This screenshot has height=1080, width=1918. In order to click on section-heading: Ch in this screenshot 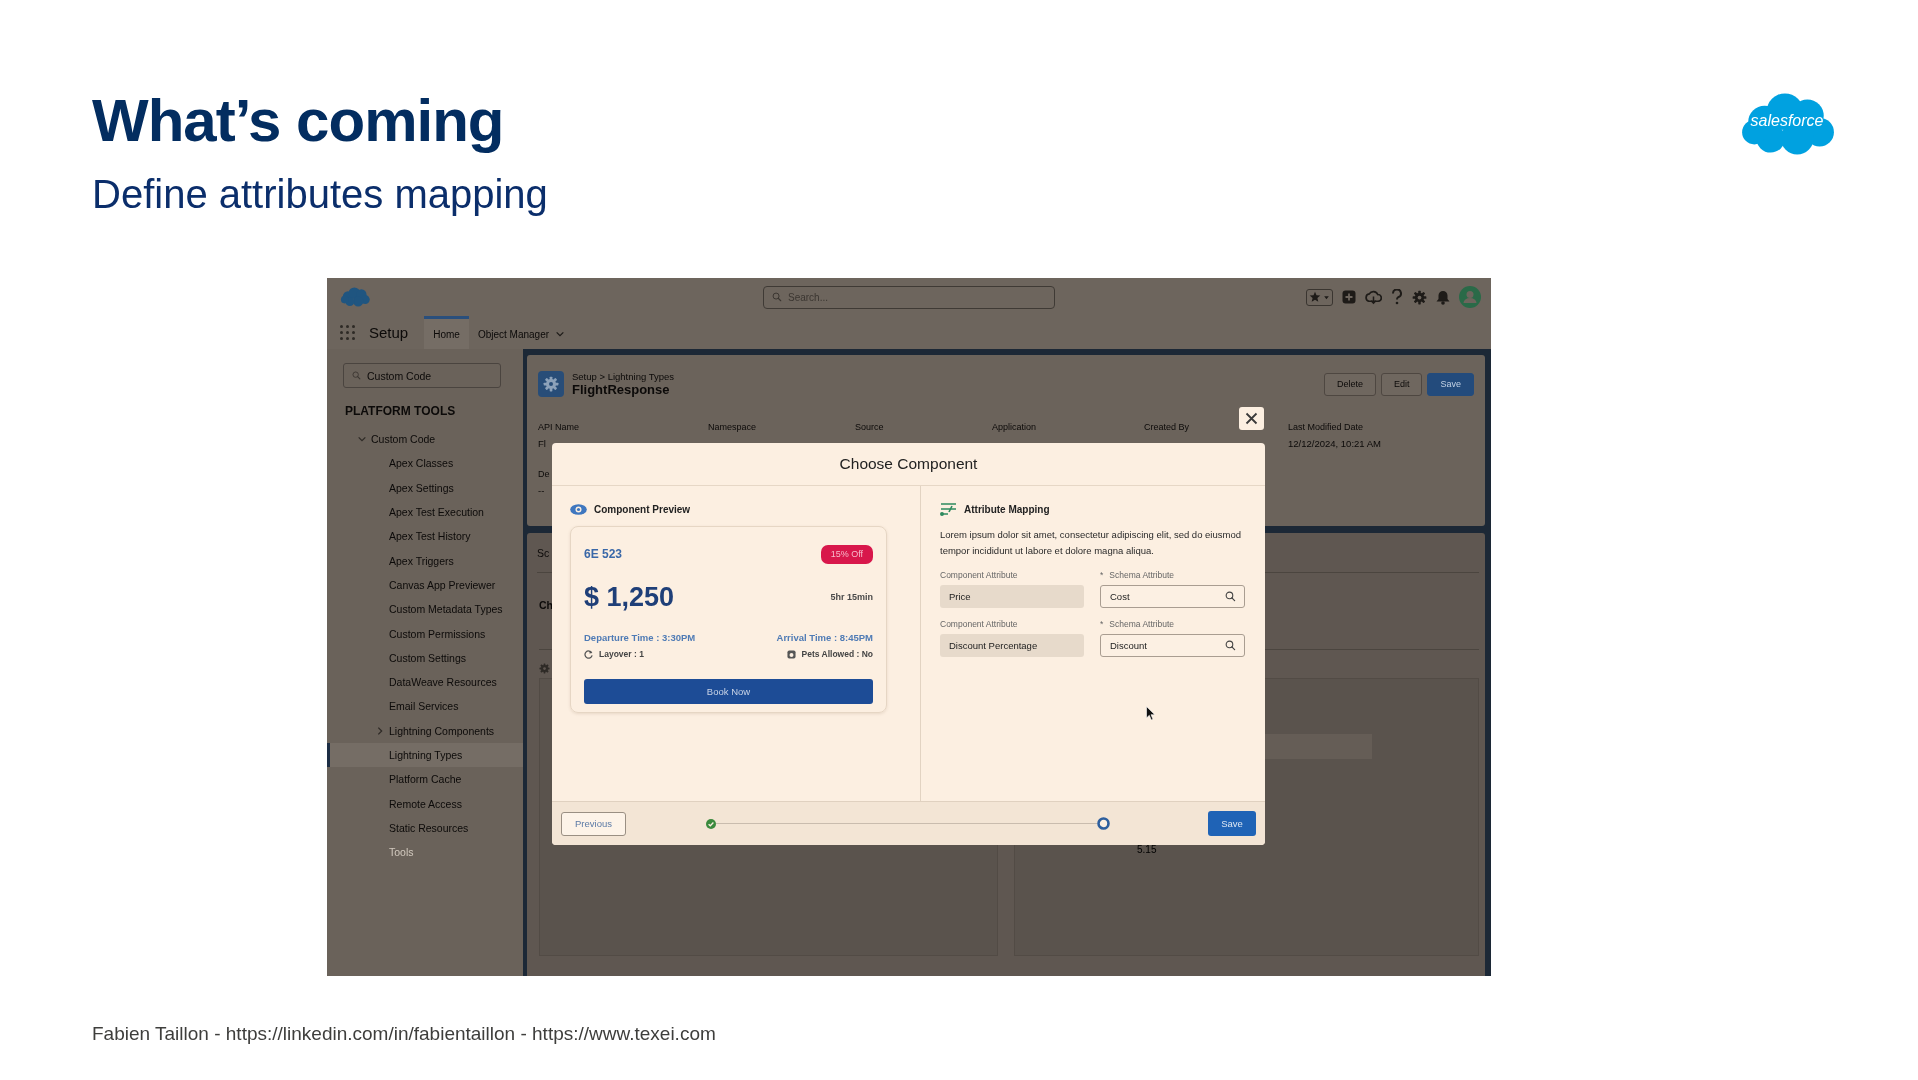, I will do `click(546, 605)`.